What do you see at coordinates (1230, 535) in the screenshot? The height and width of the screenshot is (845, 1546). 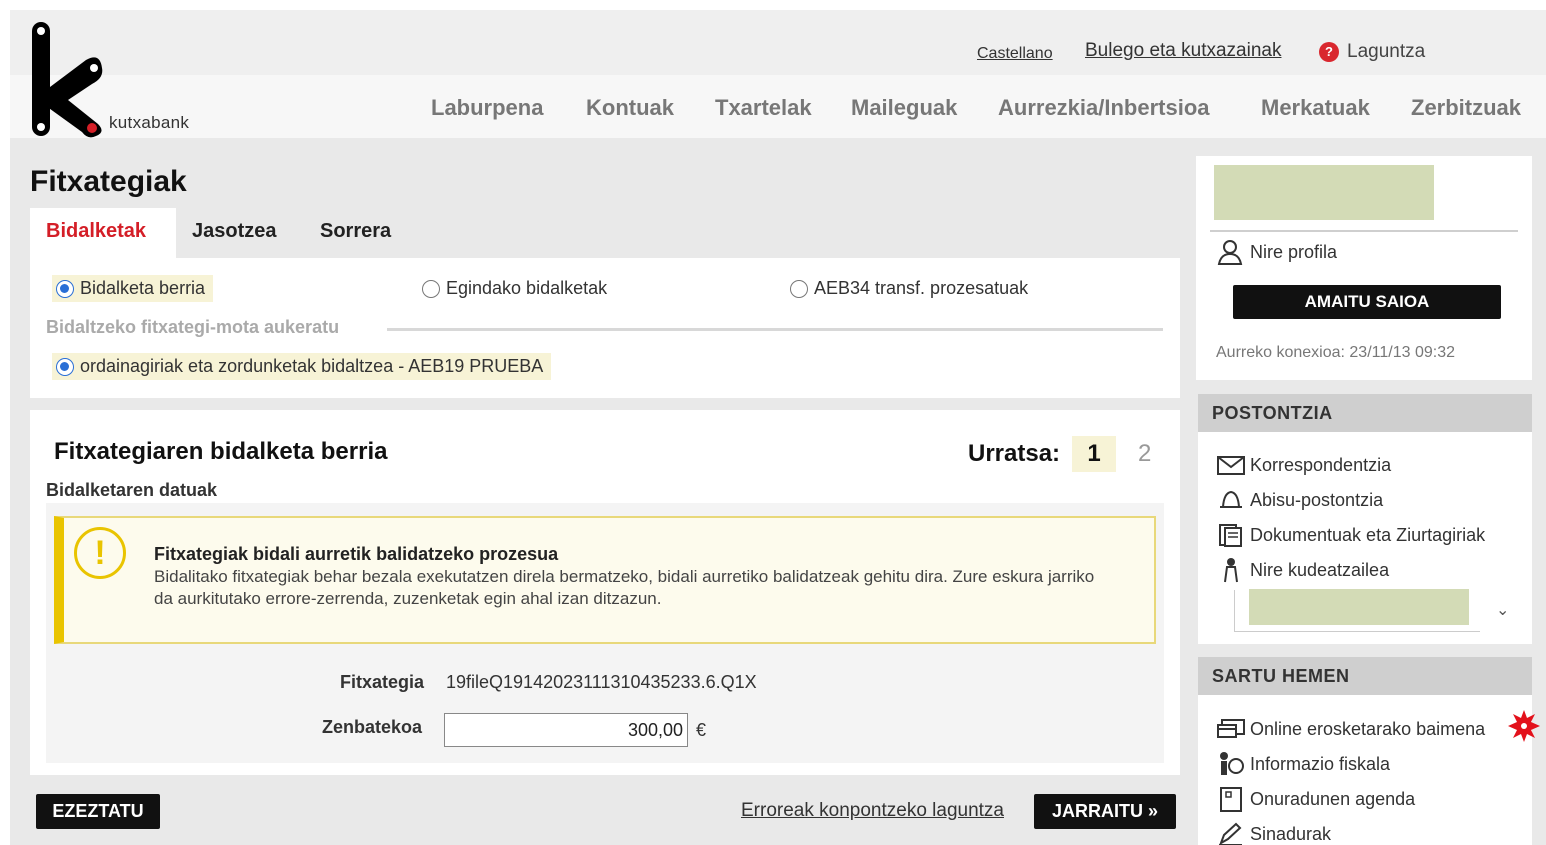 I see `documents-icon` at bounding box center [1230, 535].